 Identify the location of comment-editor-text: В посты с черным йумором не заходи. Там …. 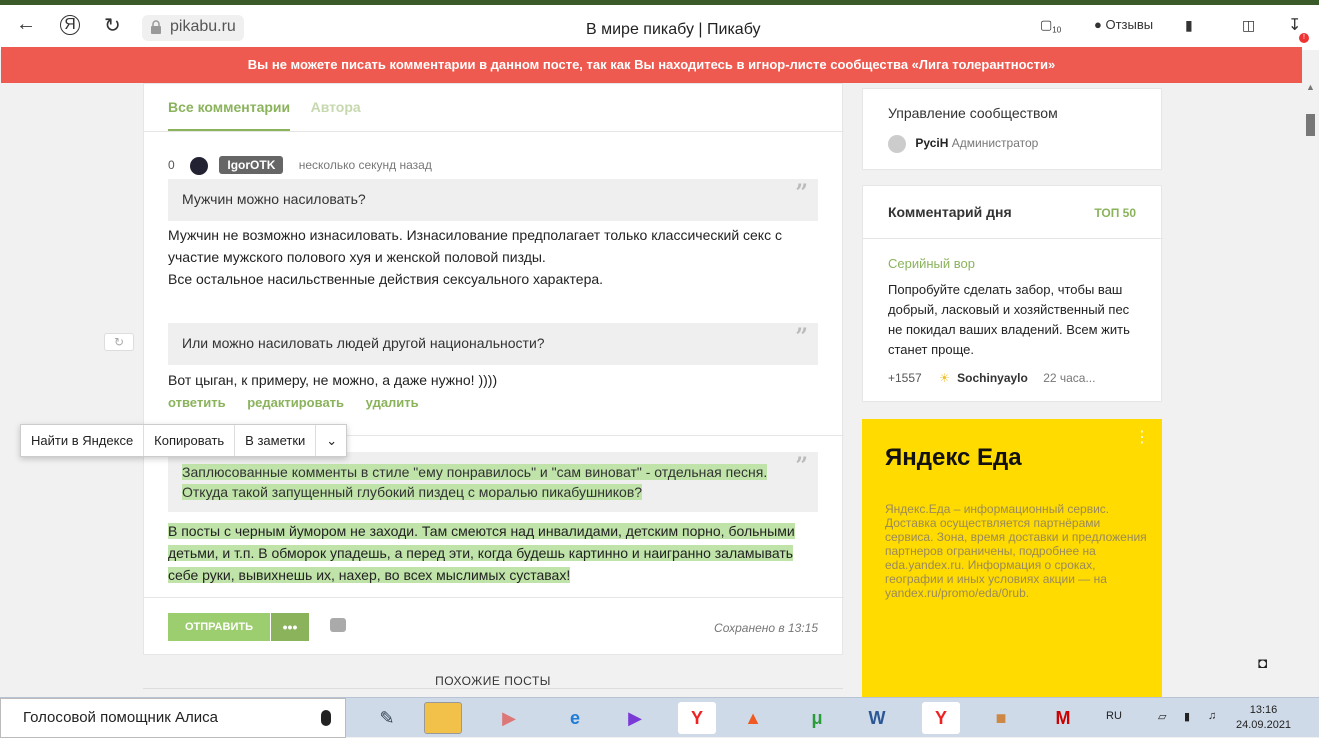
(493, 553).